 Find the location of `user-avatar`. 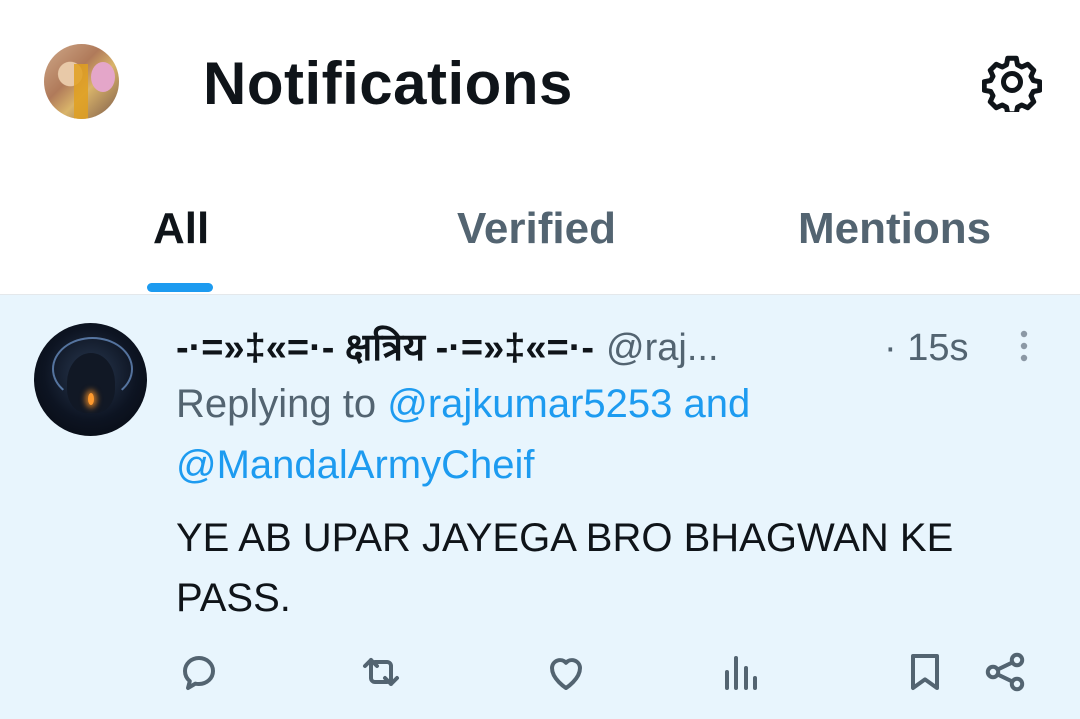

user-avatar is located at coordinates (90, 379).